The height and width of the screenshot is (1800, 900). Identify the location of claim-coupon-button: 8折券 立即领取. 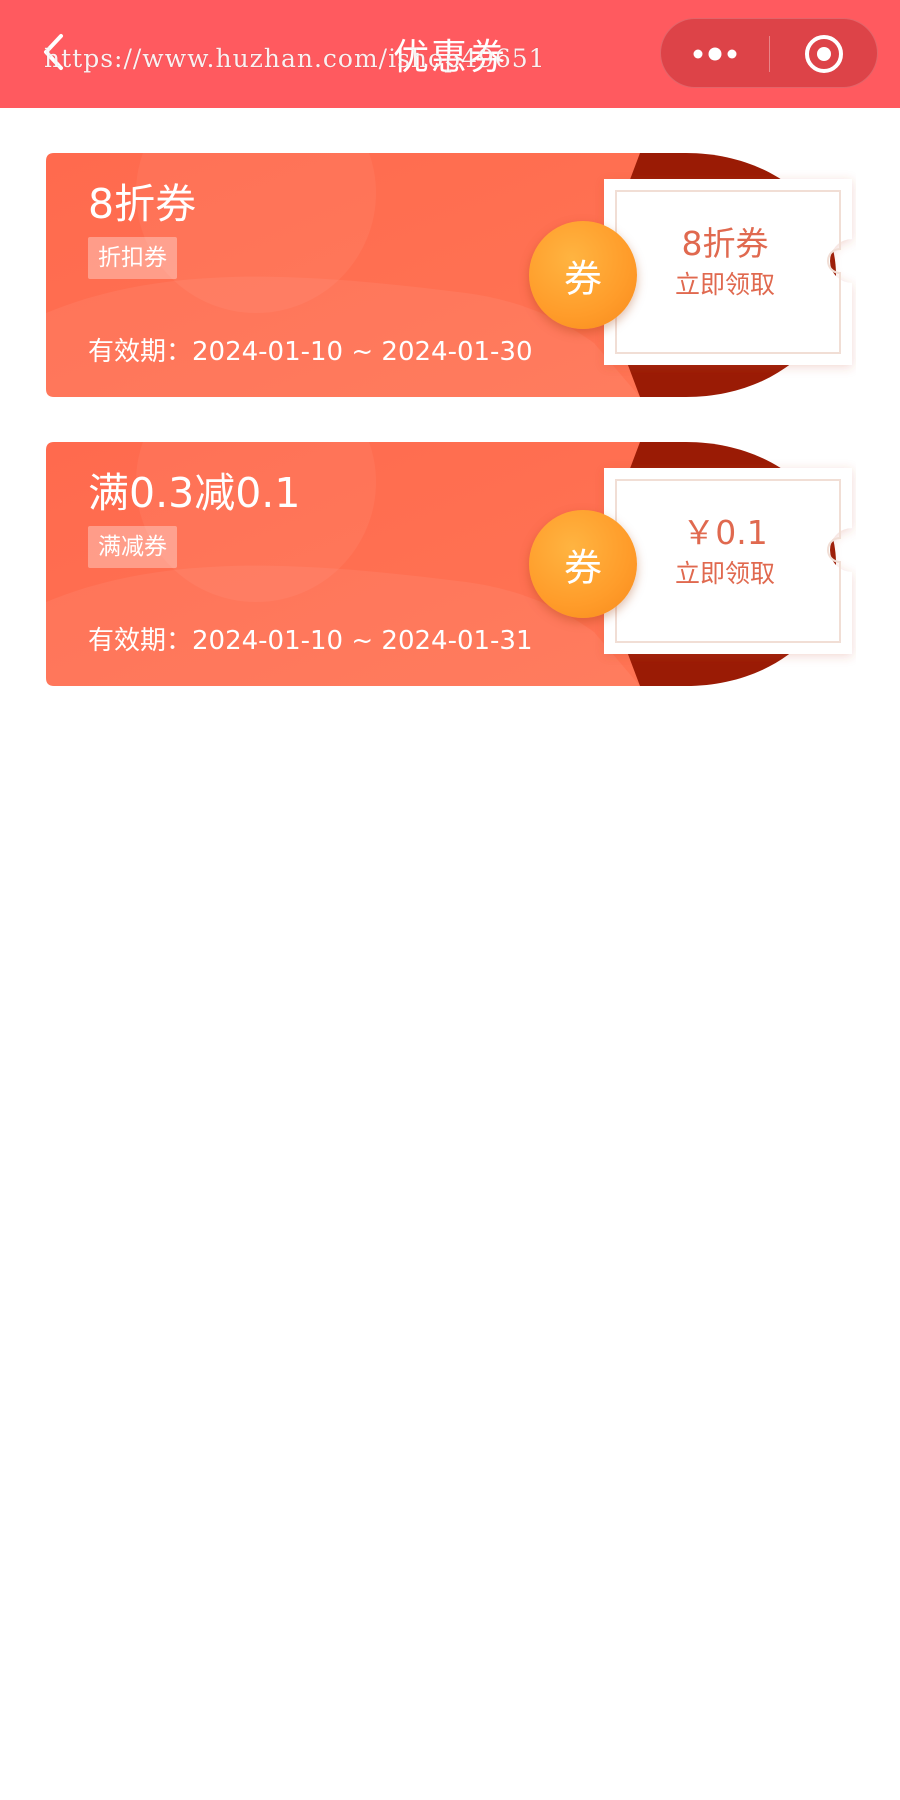
(730, 276).